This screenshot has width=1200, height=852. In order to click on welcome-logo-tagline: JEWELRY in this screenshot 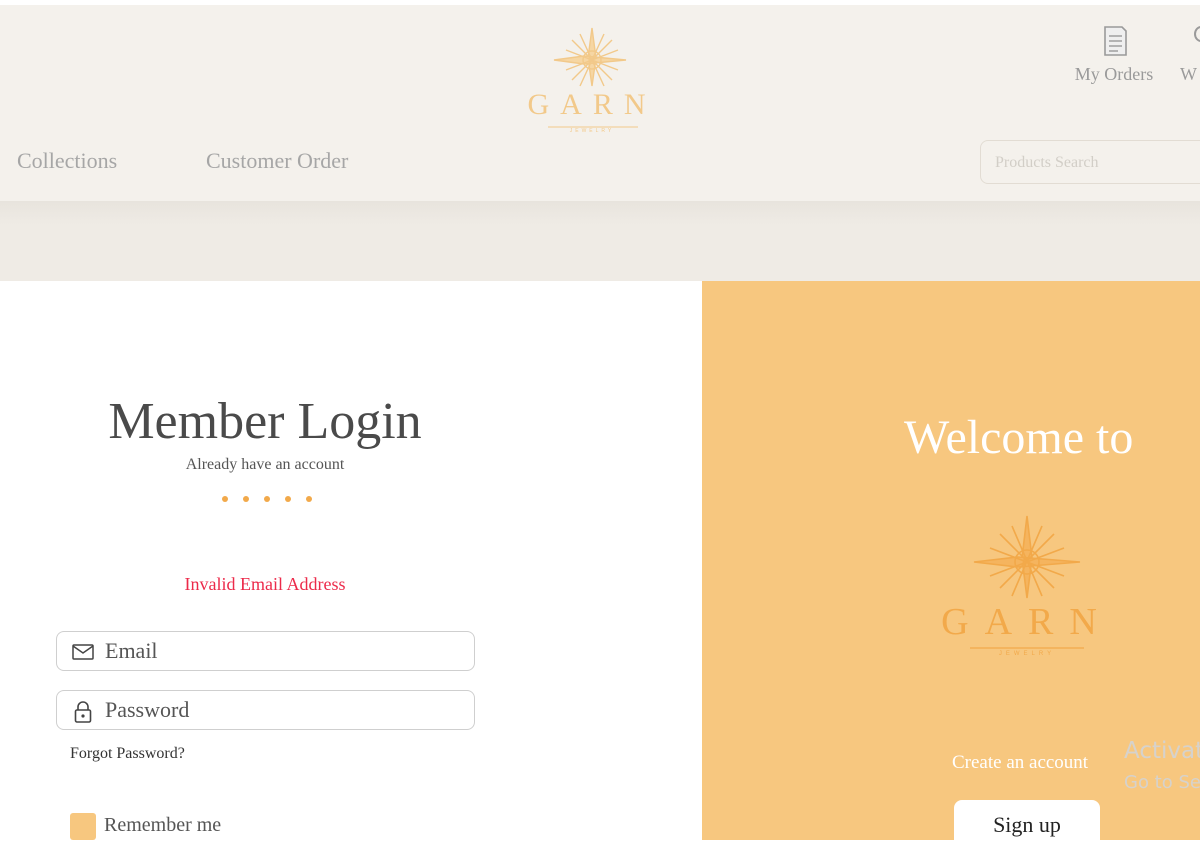, I will do `click(1027, 654)`.